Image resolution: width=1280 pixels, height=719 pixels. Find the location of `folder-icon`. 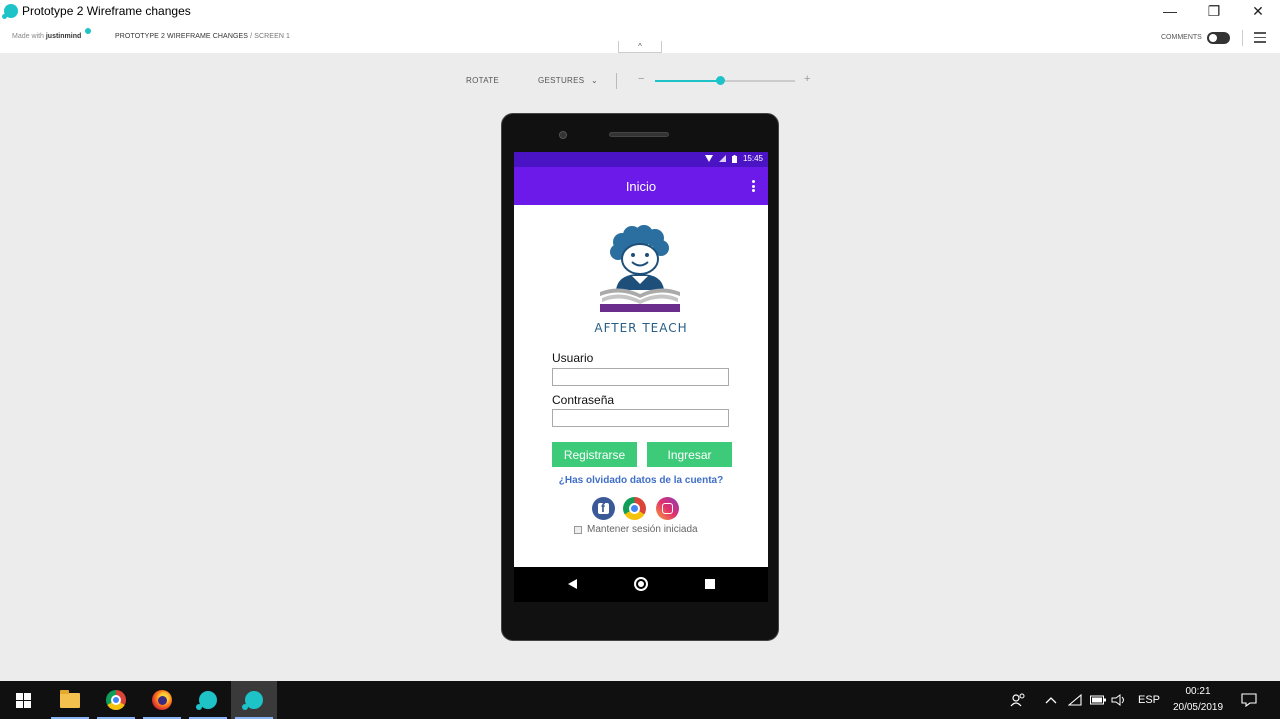

folder-icon is located at coordinates (70, 698).